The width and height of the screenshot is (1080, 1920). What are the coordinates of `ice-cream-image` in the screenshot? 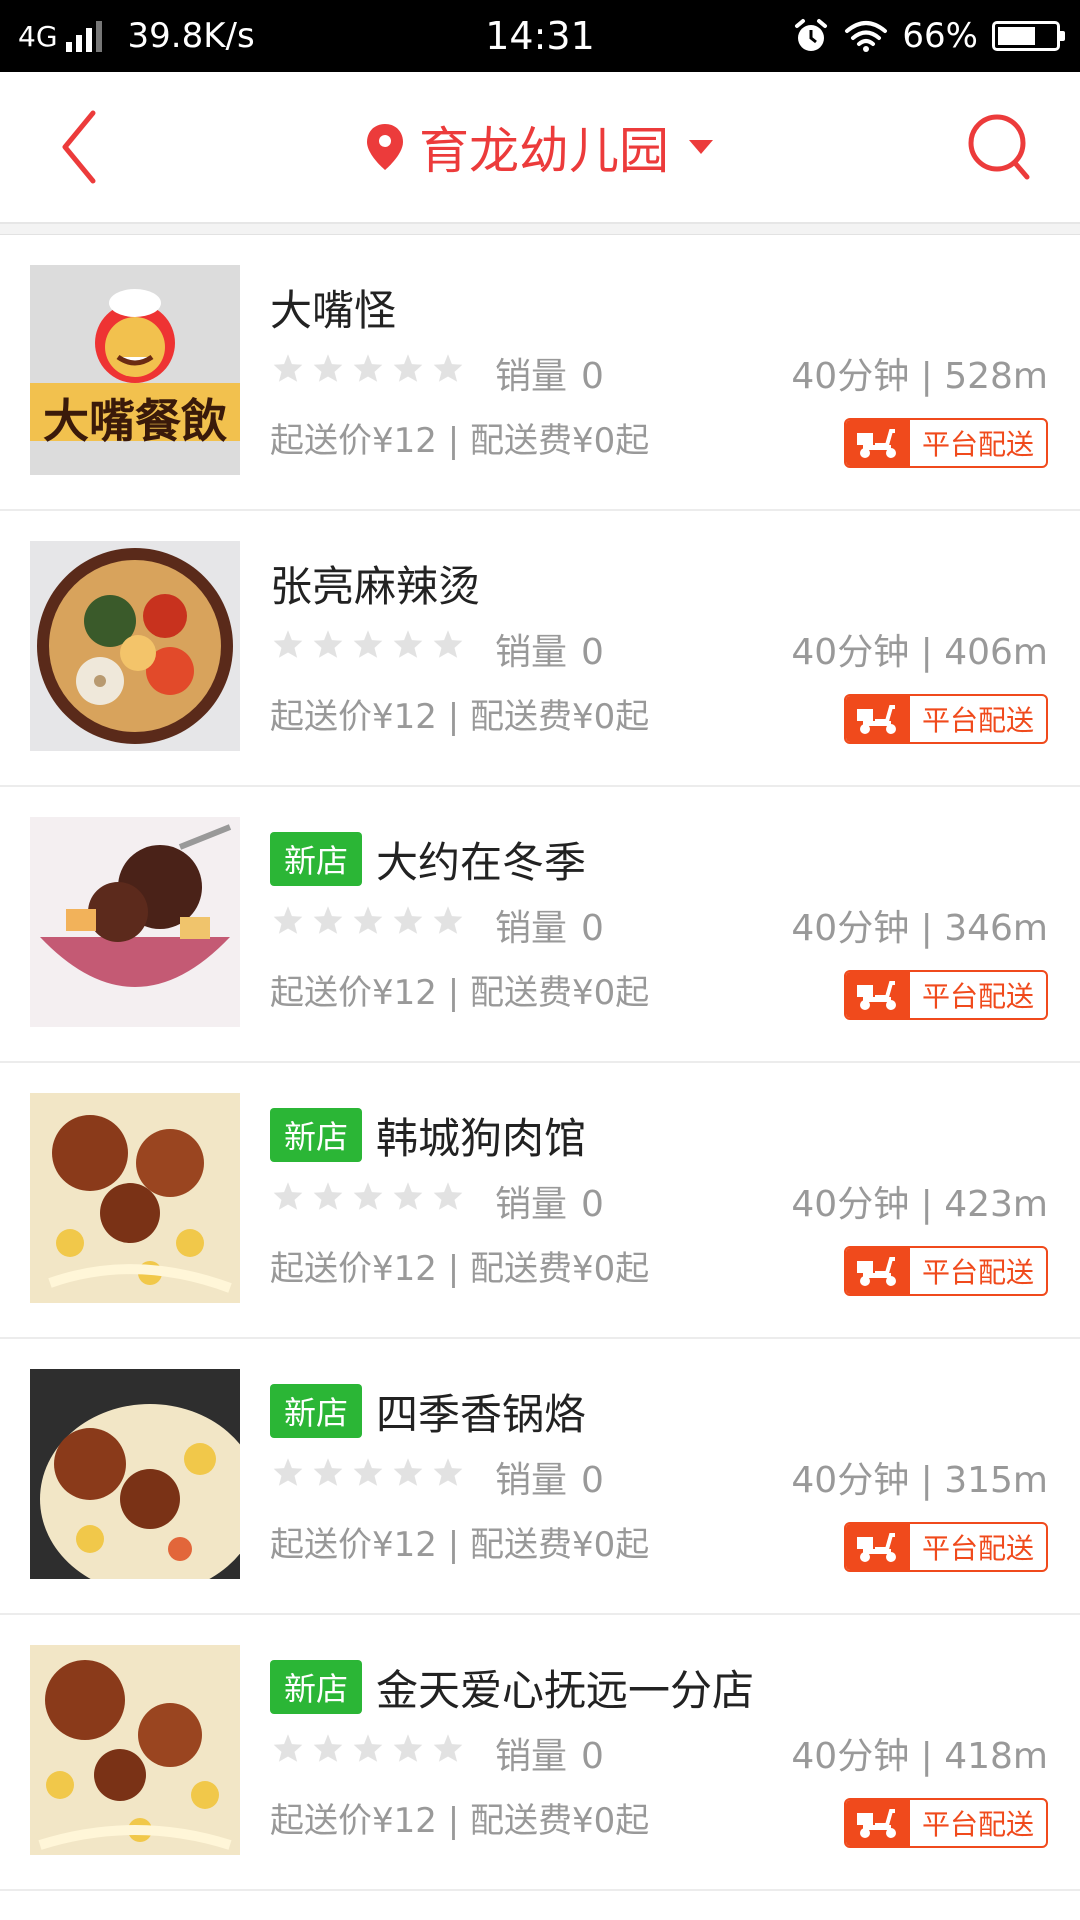 It's located at (135, 922).